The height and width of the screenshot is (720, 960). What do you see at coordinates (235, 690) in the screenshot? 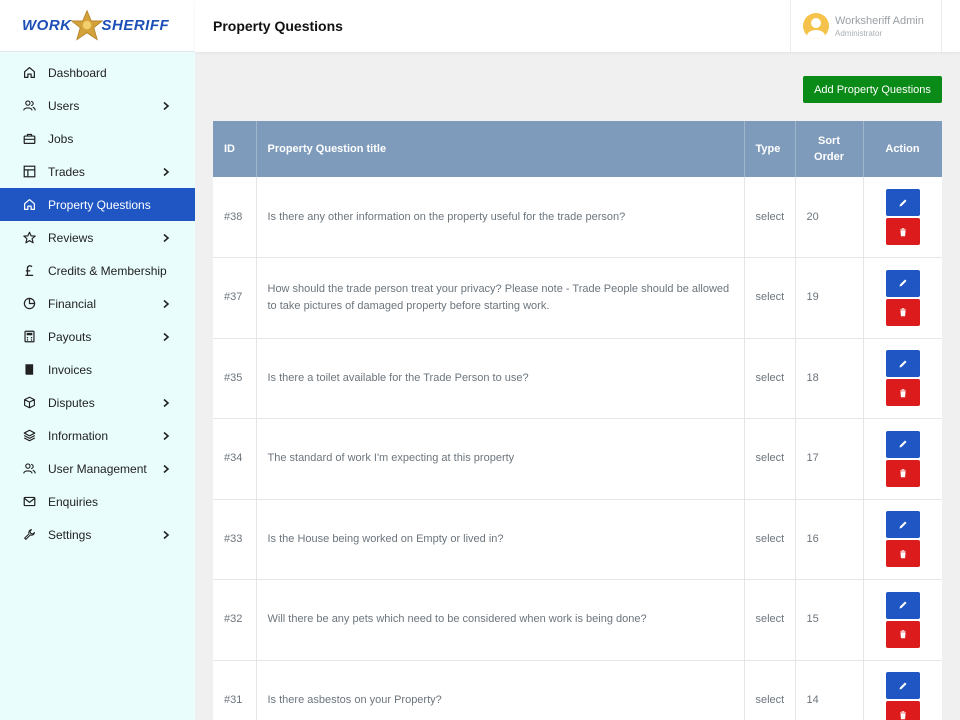
I see `cell-id: #31` at bounding box center [235, 690].